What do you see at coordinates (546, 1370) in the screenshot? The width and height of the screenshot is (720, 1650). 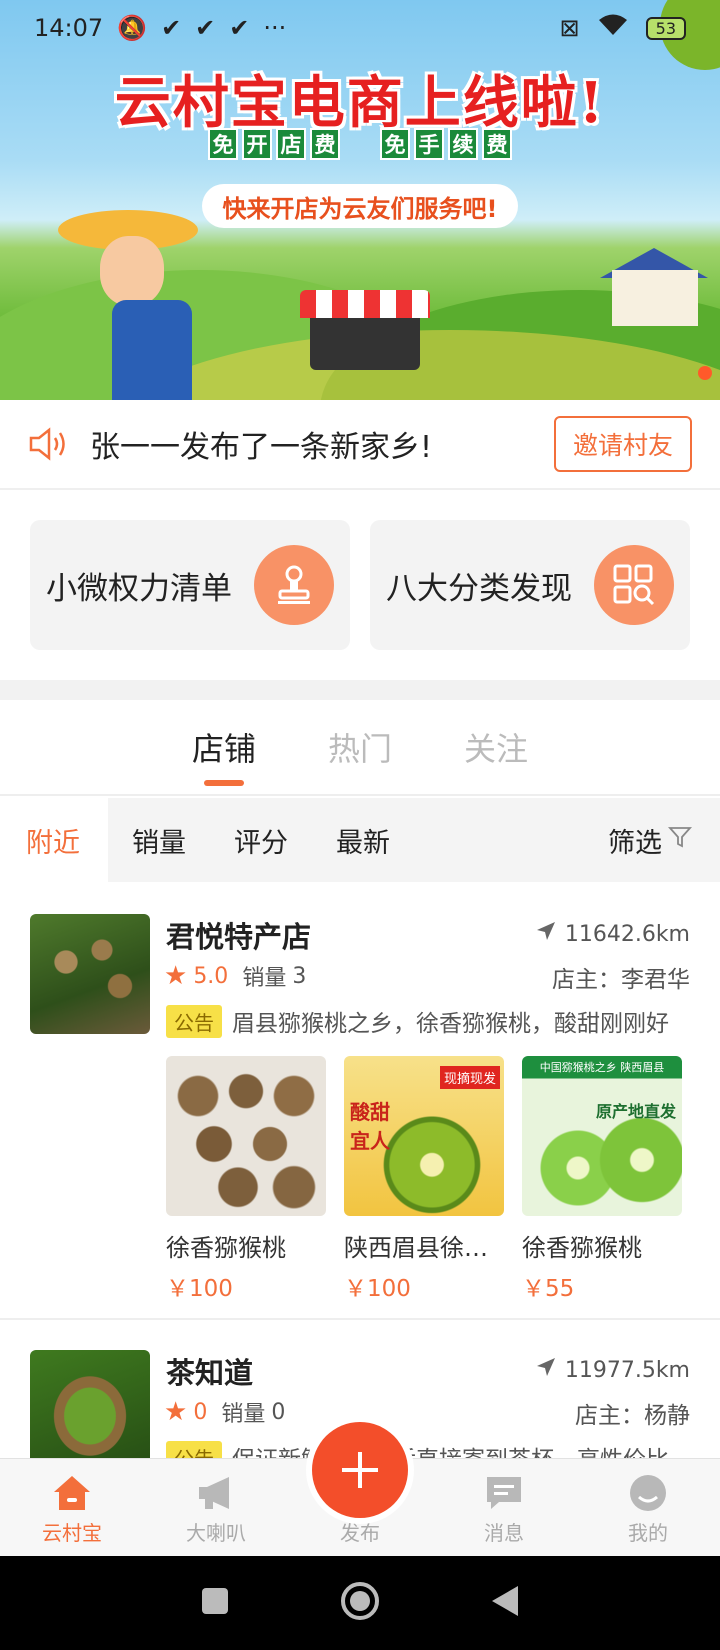 I see `location-arrow-icon` at bounding box center [546, 1370].